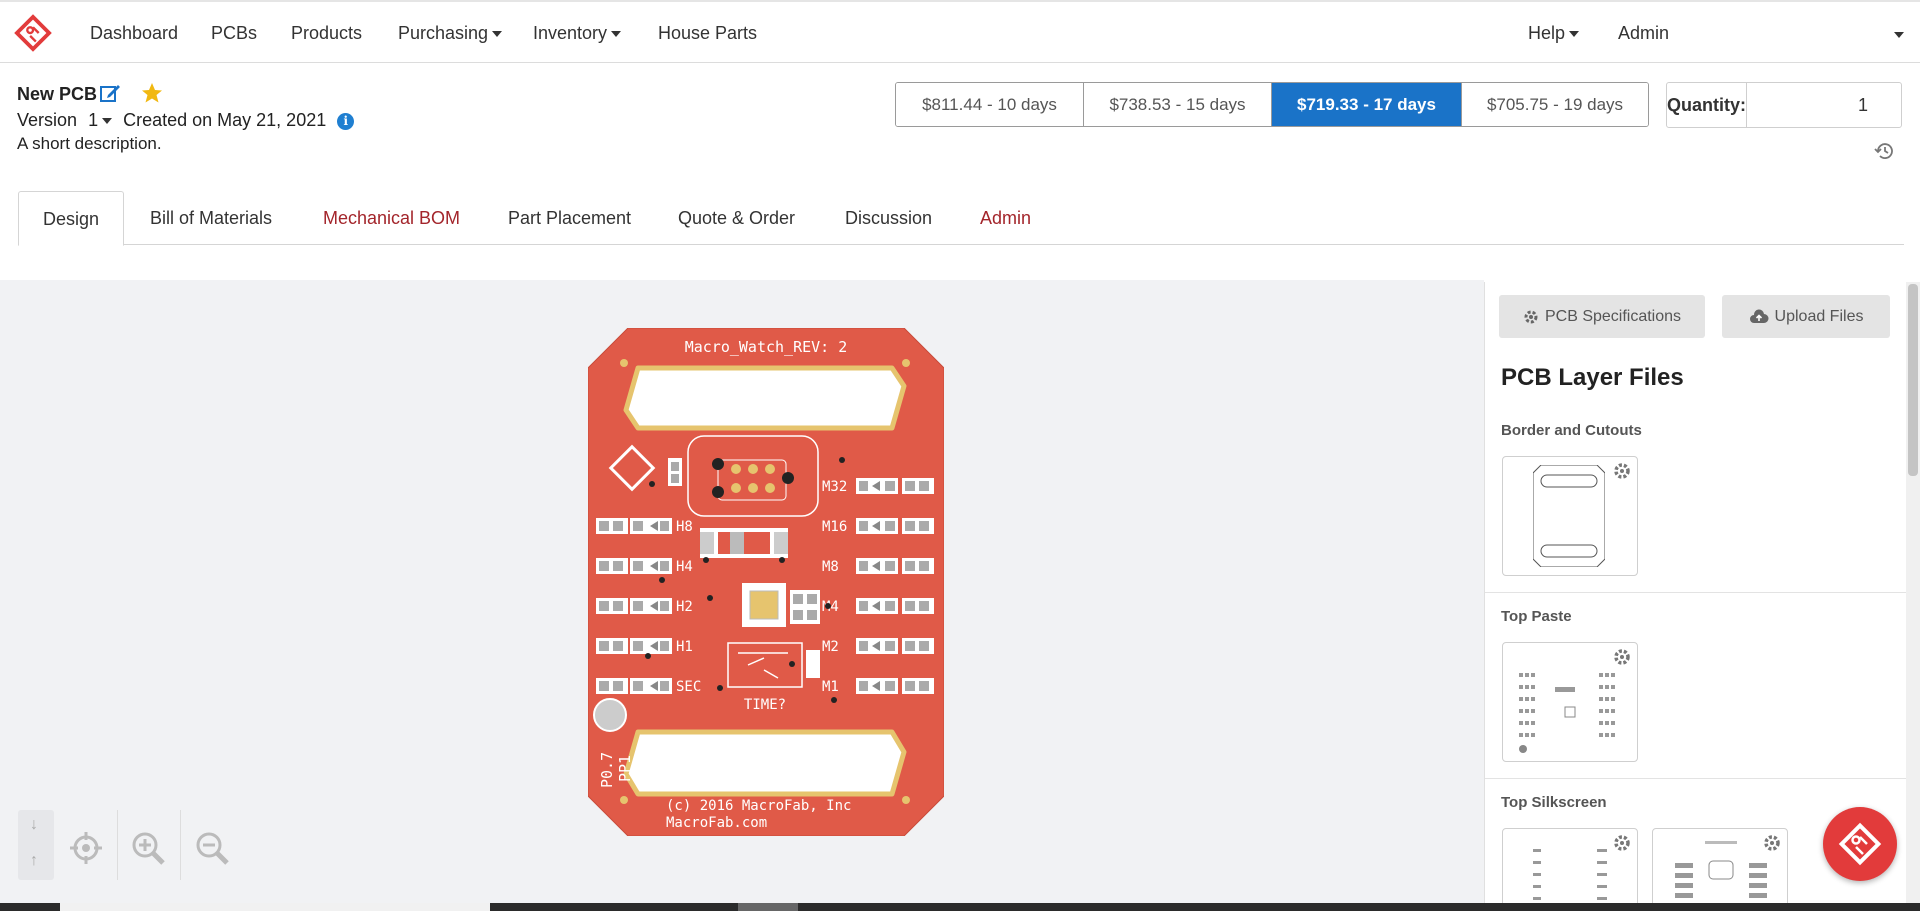 This screenshot has width=1920, height=911. What do you see at coordinates (211, 218) in the screenshot?
I see `tab-bill-of-materials: Bill of Materials` at bounding box center [211, 218].